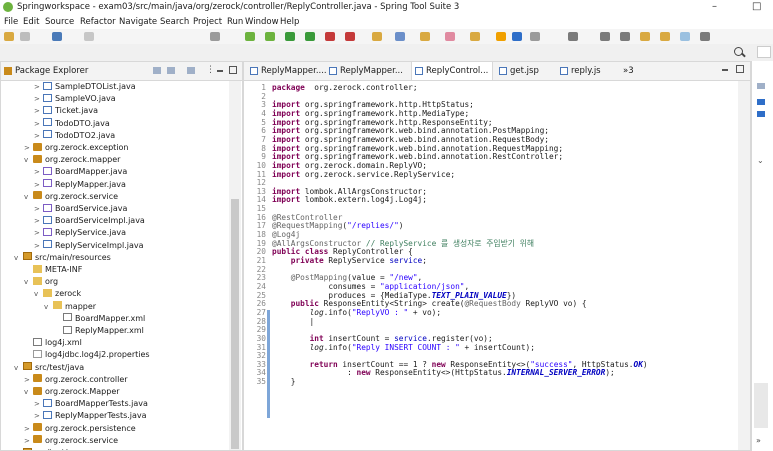  What do you see at coordinates (744, 265) in the screenshot?
I see `editor-scrollbar` at bounding box center [744, 265].